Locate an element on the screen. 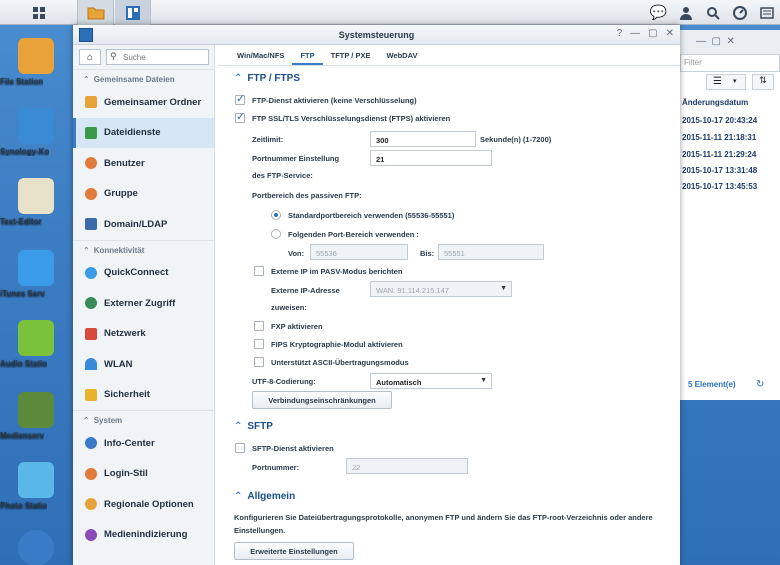  shield-icon is located at coordinates (91, 394).